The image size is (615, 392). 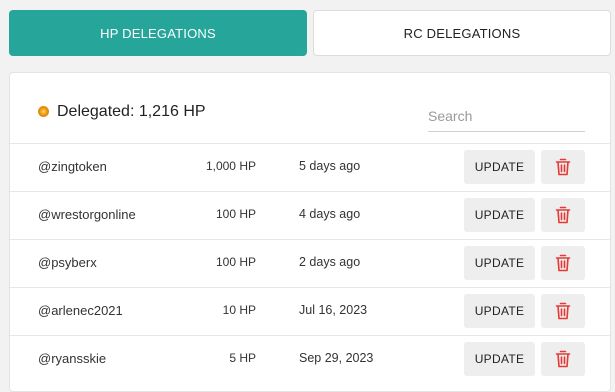 What do you see at coordinates (72, 166) in the screenshot?
I see `delegatee-account: @zingtoken` at bounding box center [72, 166].